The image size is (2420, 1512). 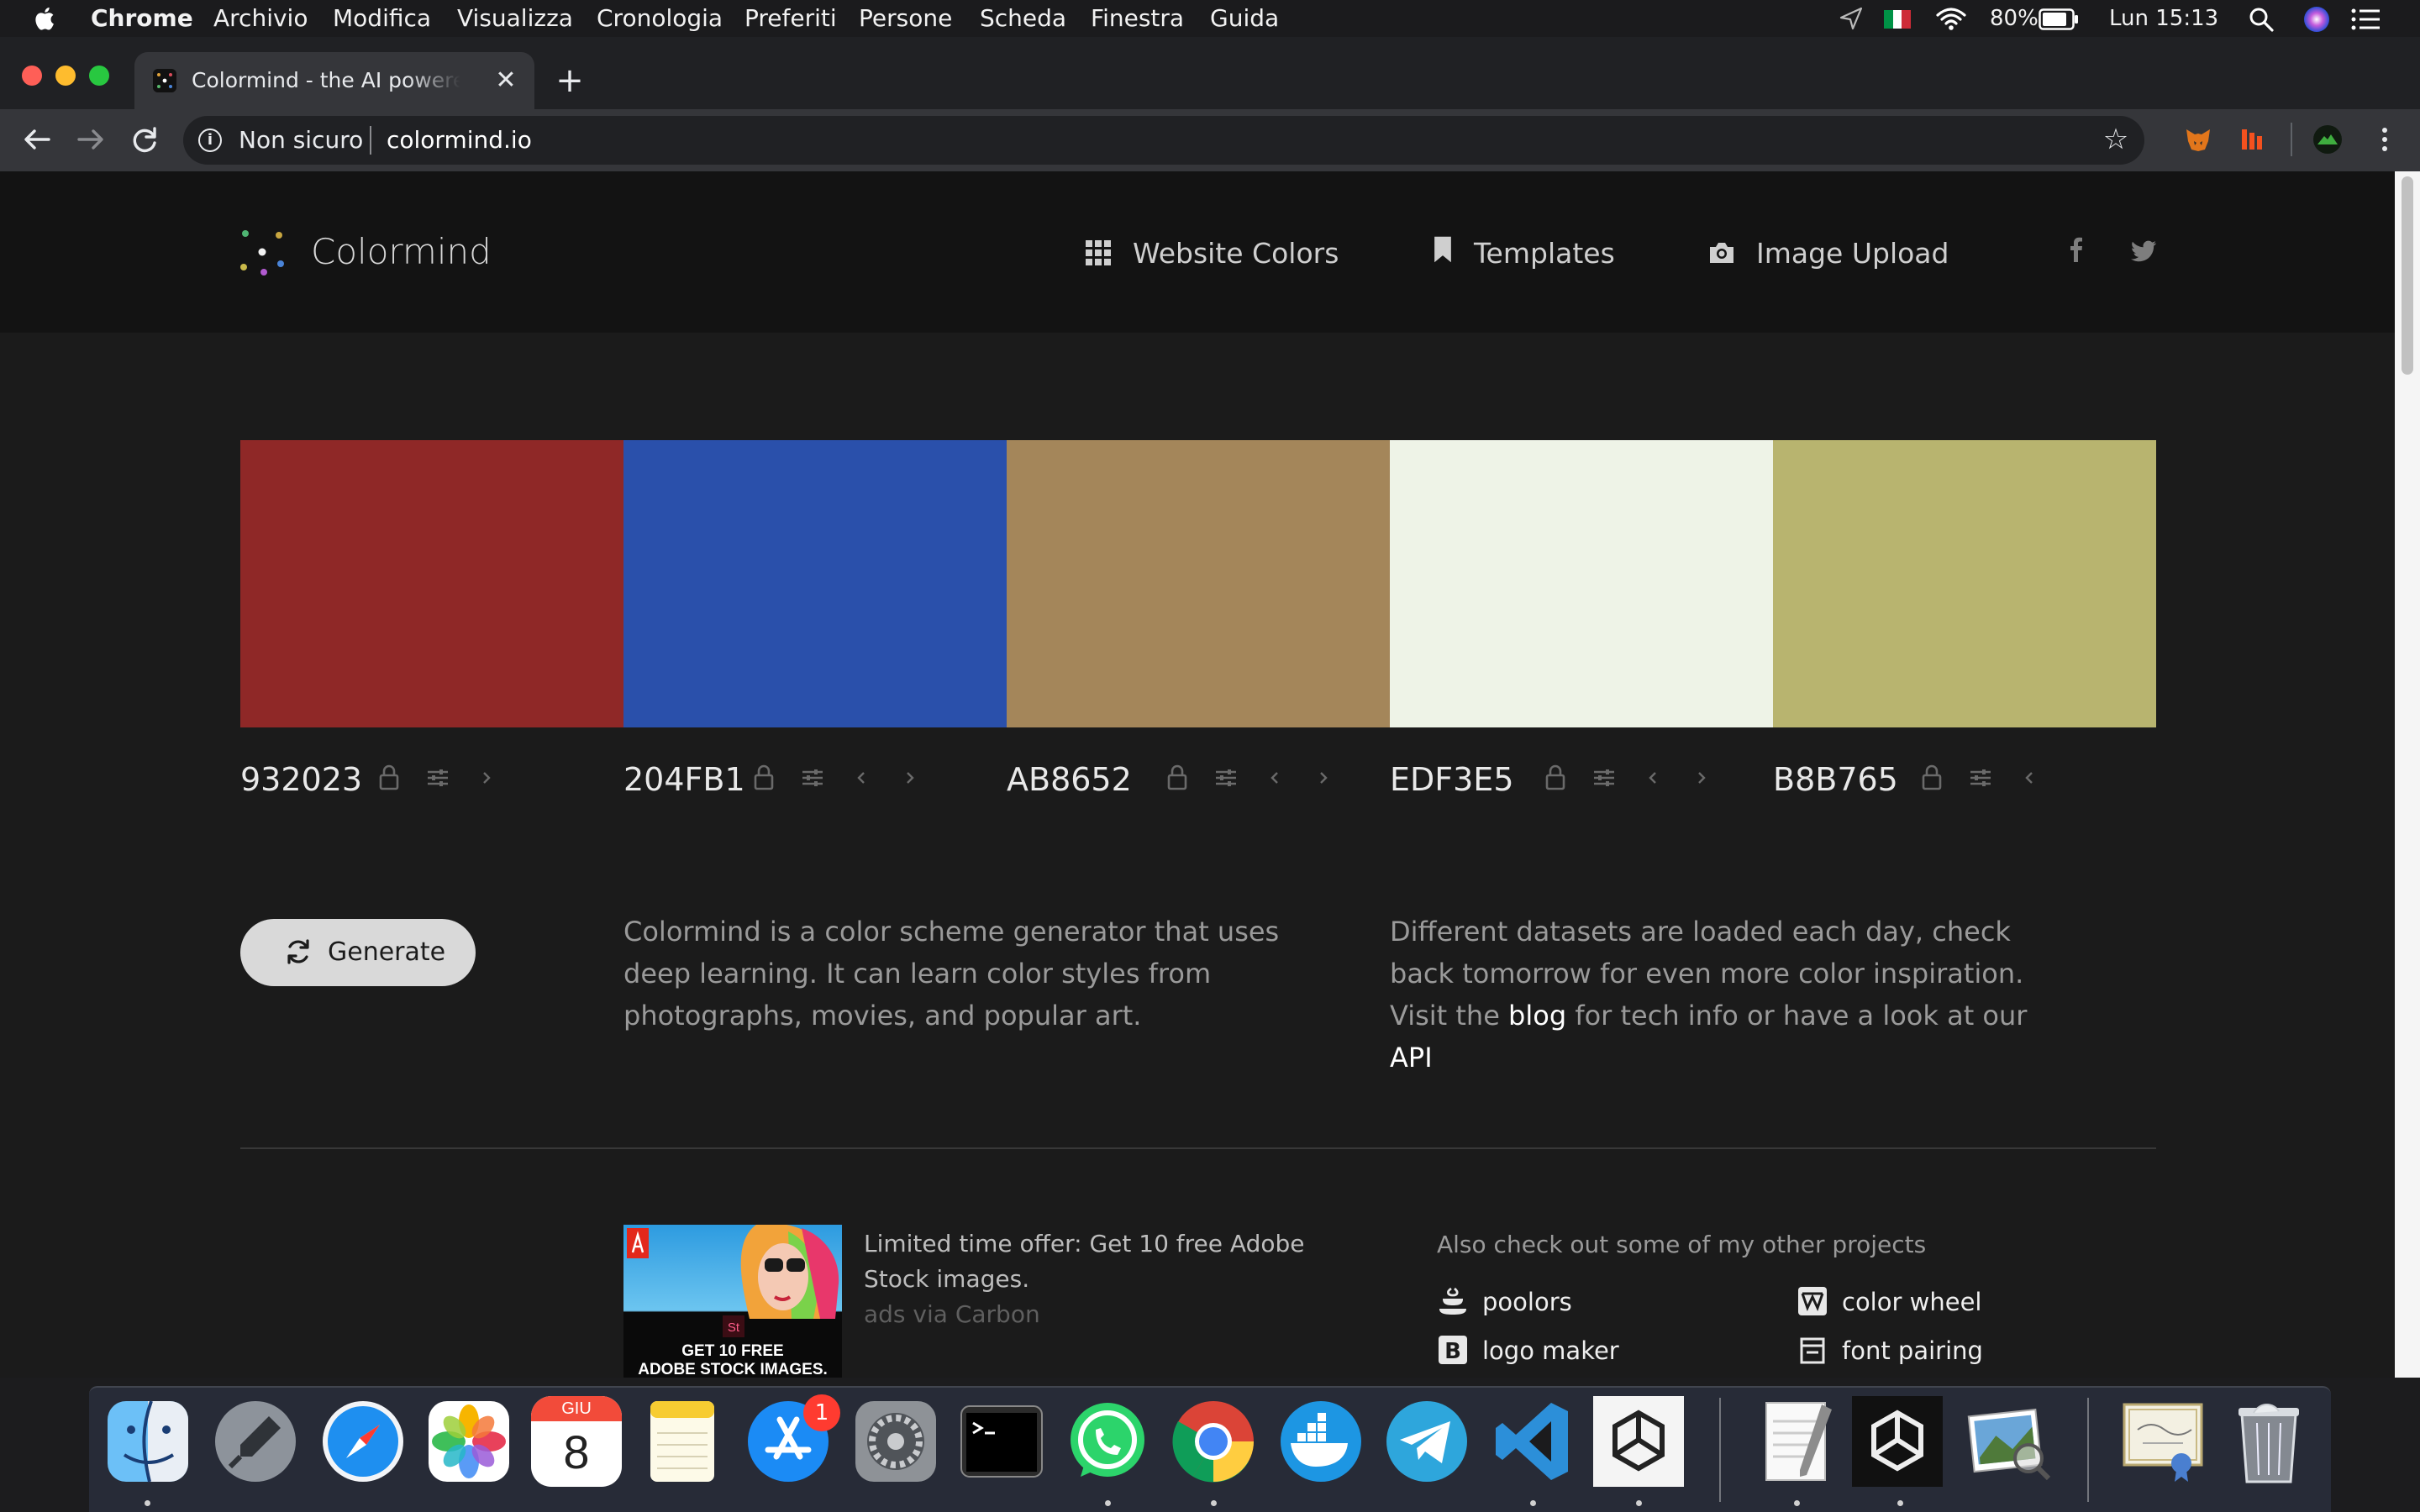 What do you see at coordinates (1544, 253) in the screenshot?
I see `nav-templates: Templates` at bounding box center [1544, 253].